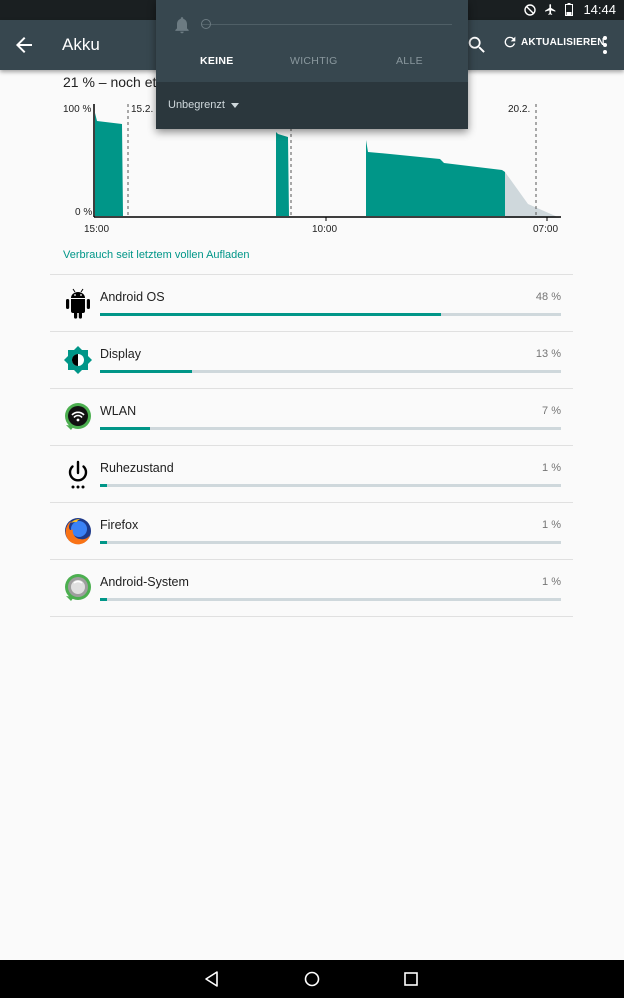  Describe the element at coordinates (599, 9) in the screenshot. I see `clock: 14:44` at that location.